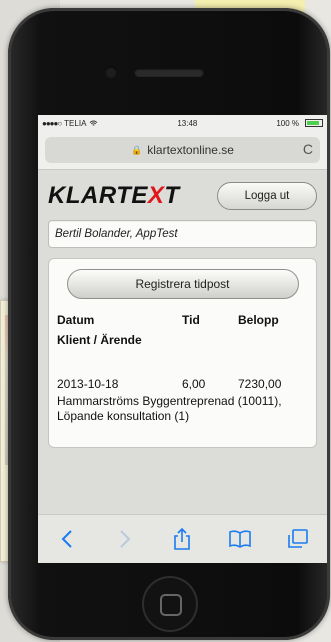  I want to click on carrier-label: TELIA, so click(75, 123).